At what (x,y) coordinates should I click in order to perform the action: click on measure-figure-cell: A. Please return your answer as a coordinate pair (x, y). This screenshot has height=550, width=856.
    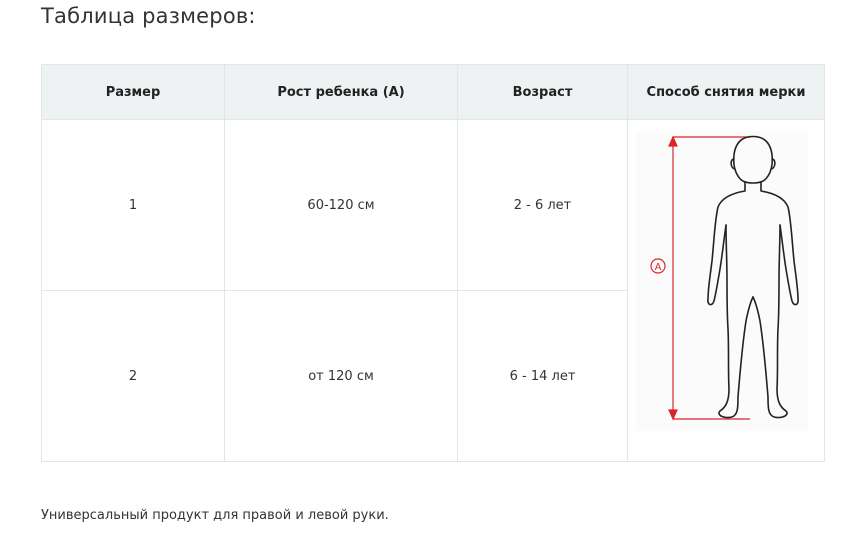
    Looking at the image, I should click on (726, 290).